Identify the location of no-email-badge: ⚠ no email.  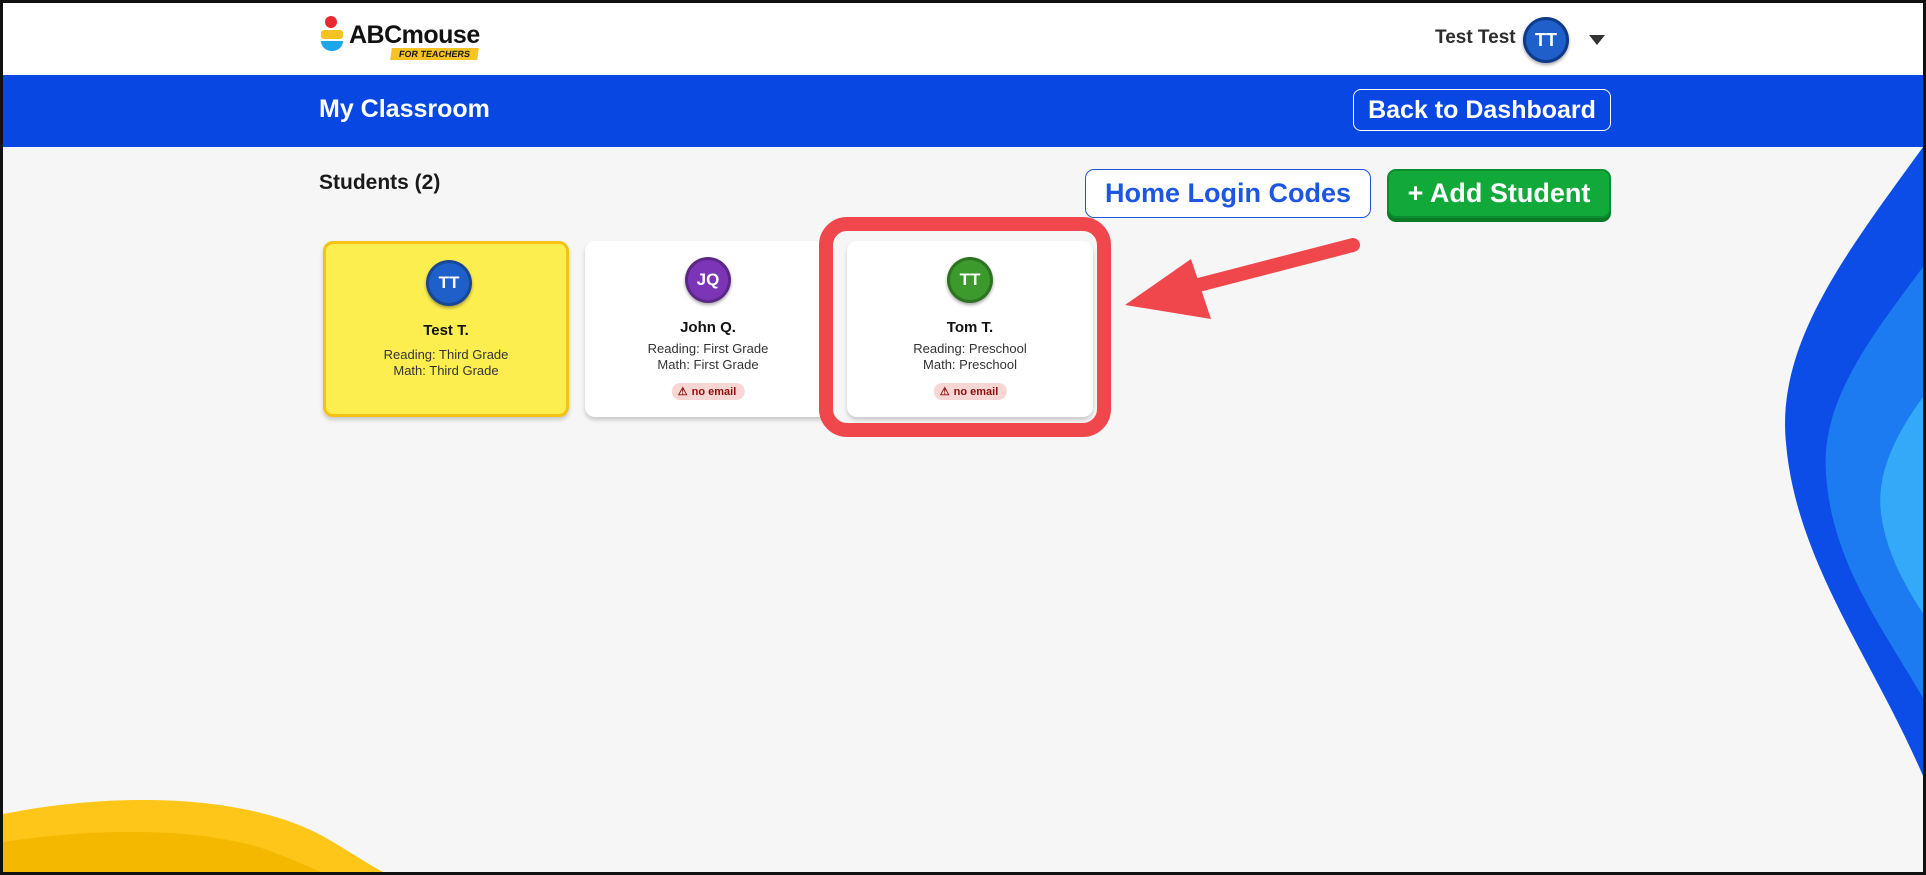
(708, 391).